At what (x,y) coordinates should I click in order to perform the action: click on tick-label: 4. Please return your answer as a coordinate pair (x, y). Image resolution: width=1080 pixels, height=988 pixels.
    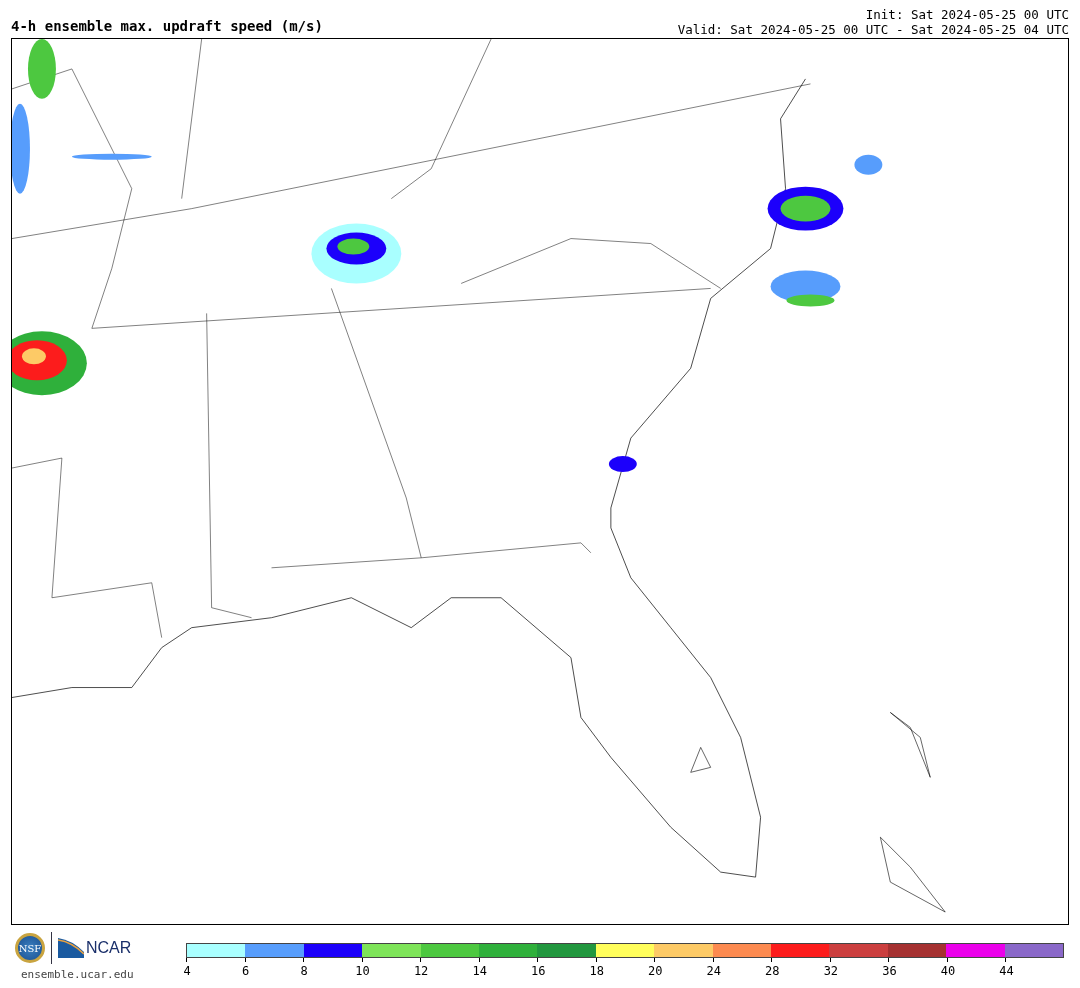
    Looking at the image, I should click on (187, 971).